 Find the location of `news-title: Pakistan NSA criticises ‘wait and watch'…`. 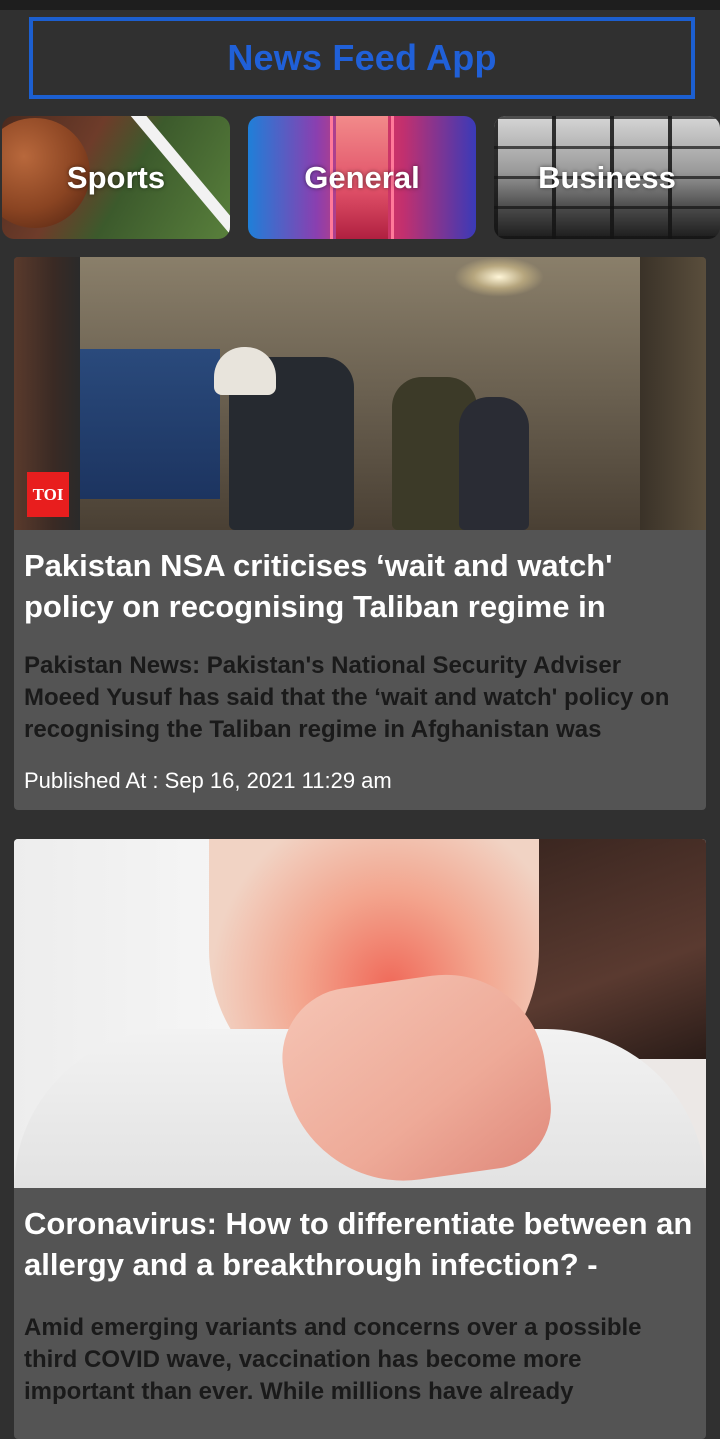

news-title: Pakistan NSA criticises ‘wait and watch'… is located at coordinates (318, 586).